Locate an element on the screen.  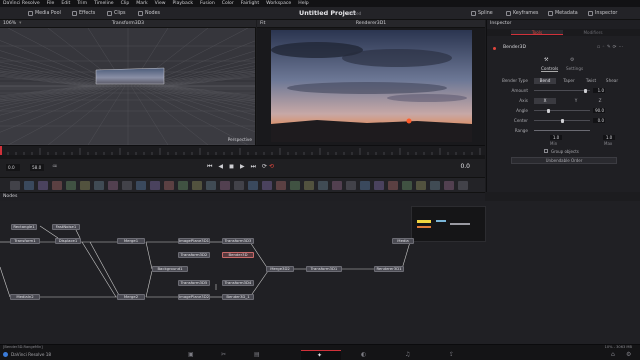
center-value: 0.0 is located at coordinates (599, 120).